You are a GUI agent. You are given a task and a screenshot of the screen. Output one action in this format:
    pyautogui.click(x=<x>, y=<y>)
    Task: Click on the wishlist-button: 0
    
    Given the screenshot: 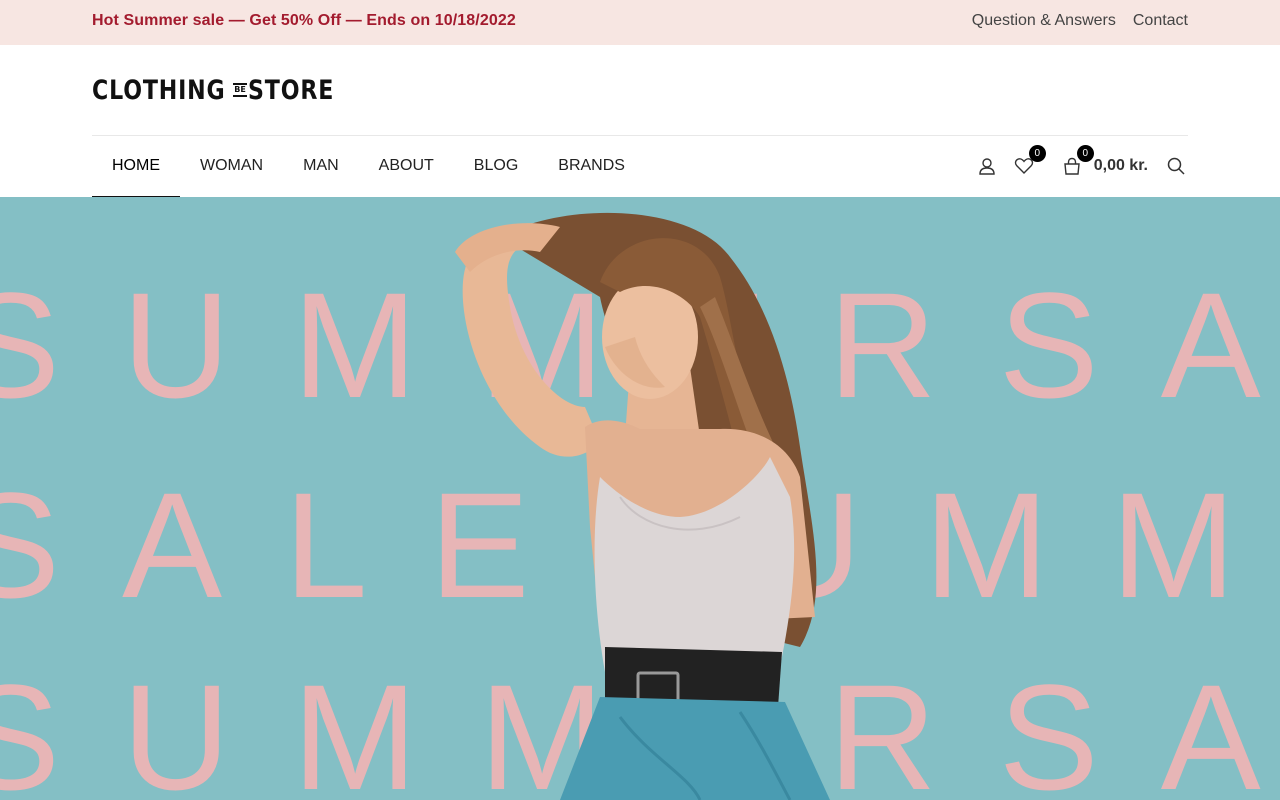 What is the action you would take?
    pyautogui.click(x=1029, y=161)
    